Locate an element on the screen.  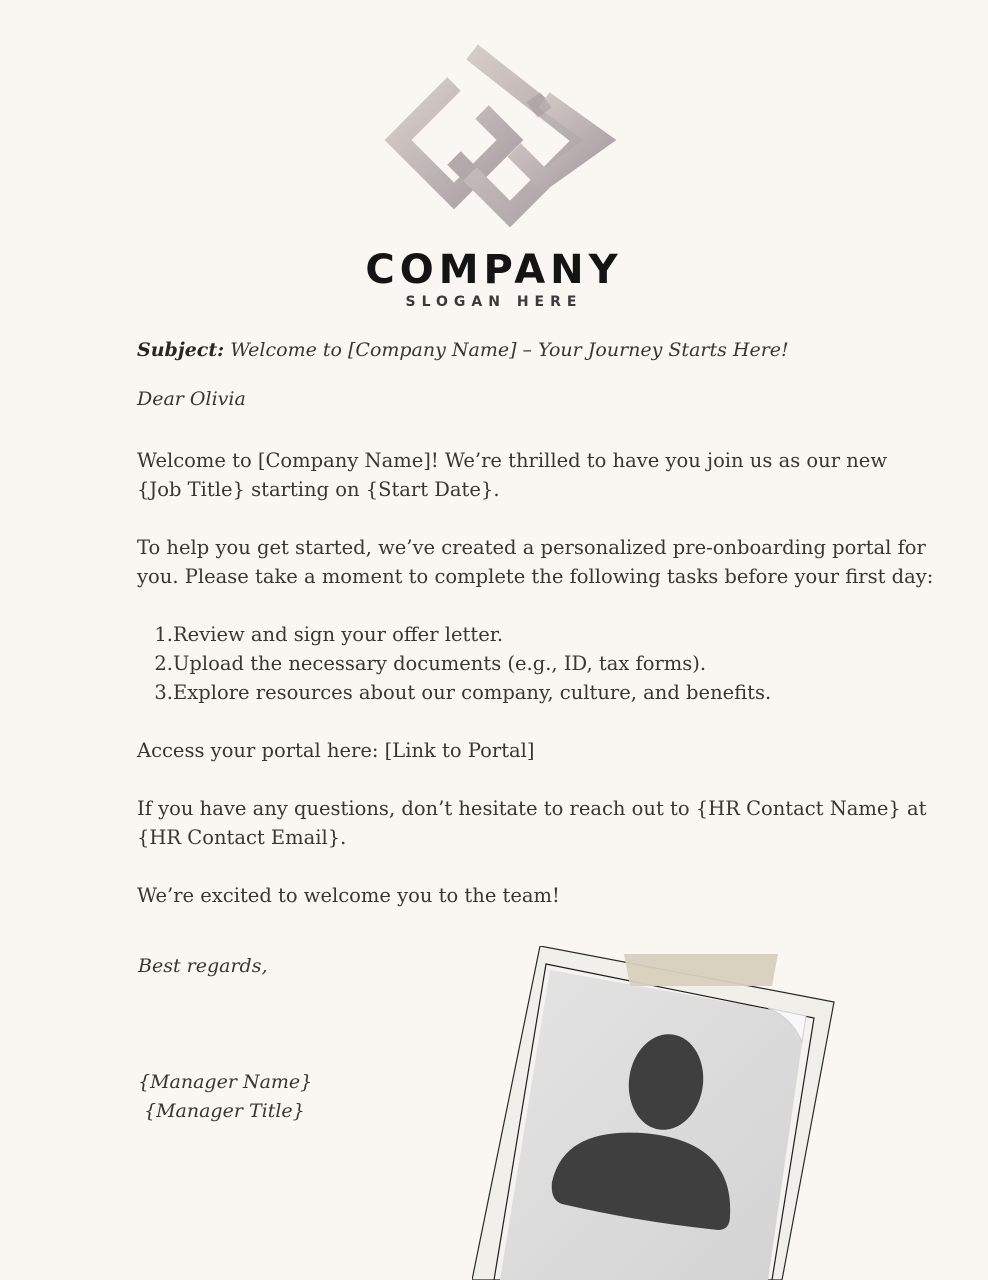
logo-company-name: COMPANY is located at coordinates (494, 270).